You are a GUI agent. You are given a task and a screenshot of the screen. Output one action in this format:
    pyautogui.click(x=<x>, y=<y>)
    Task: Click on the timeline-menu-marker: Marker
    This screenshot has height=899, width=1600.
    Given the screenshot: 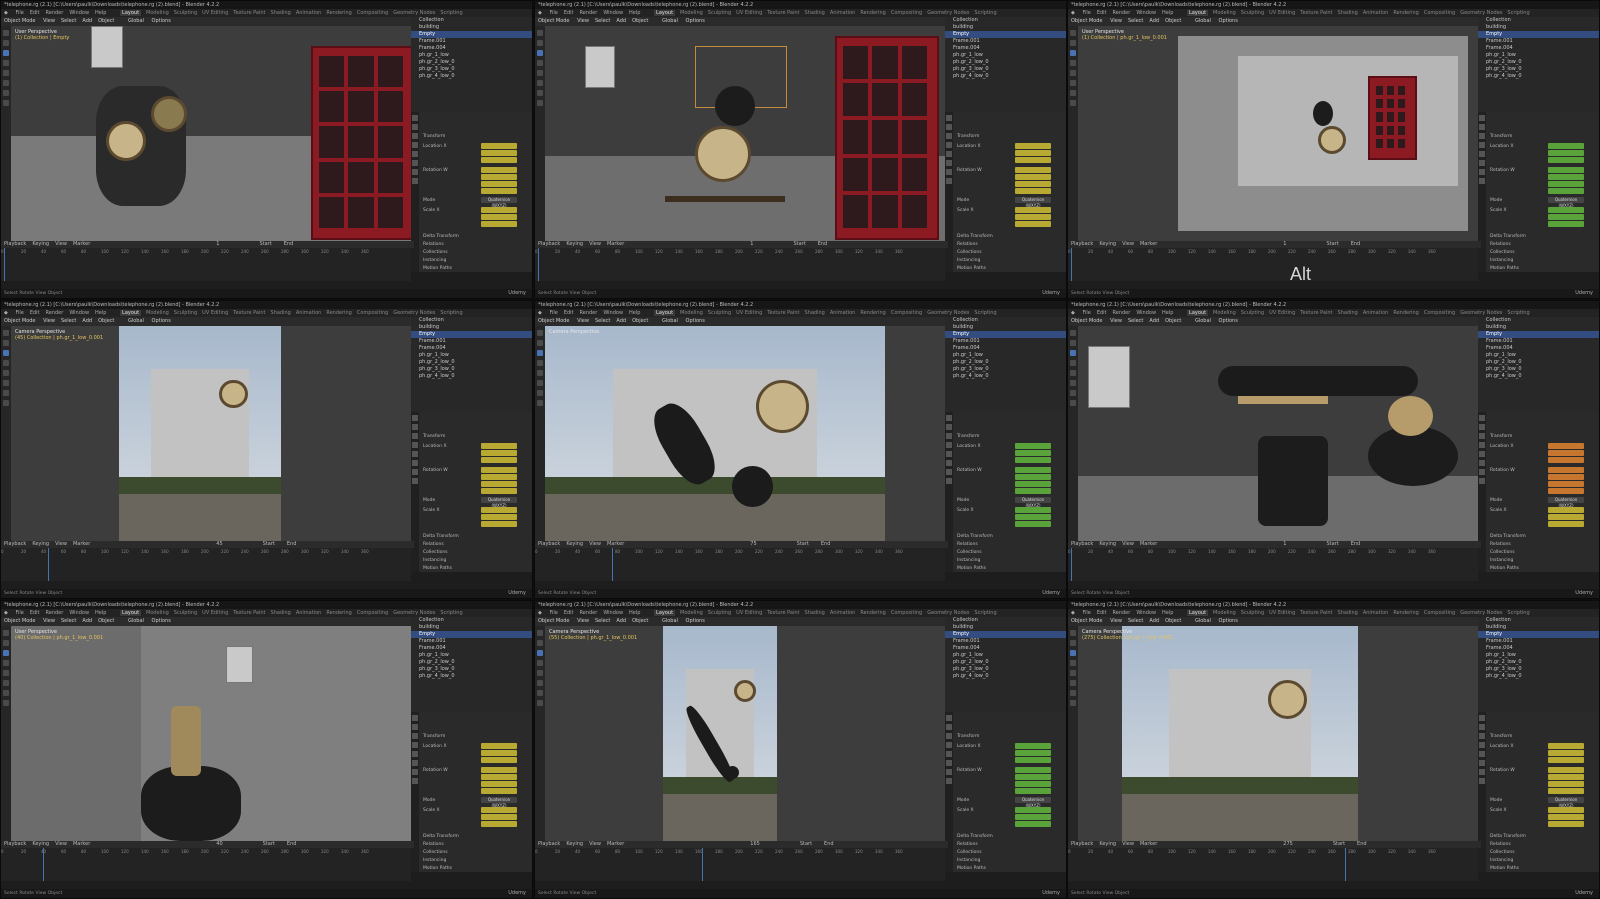 What is the action you would take?
    pyautogui.click(x=1148, y=244)
    